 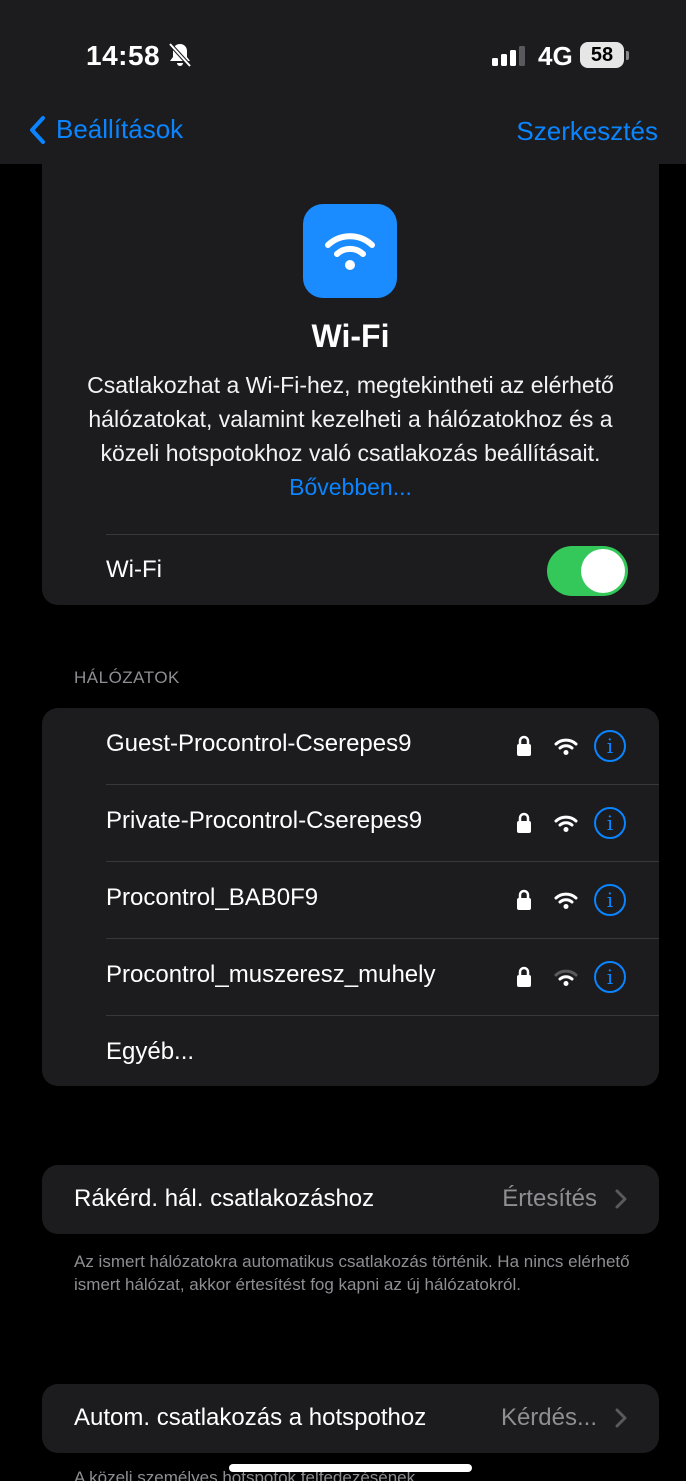 What do you see at coordinates (549, 1198) in the screenshot?
I see `ask-to-join-value: Értesítés` at bounding box center [549, 1198].